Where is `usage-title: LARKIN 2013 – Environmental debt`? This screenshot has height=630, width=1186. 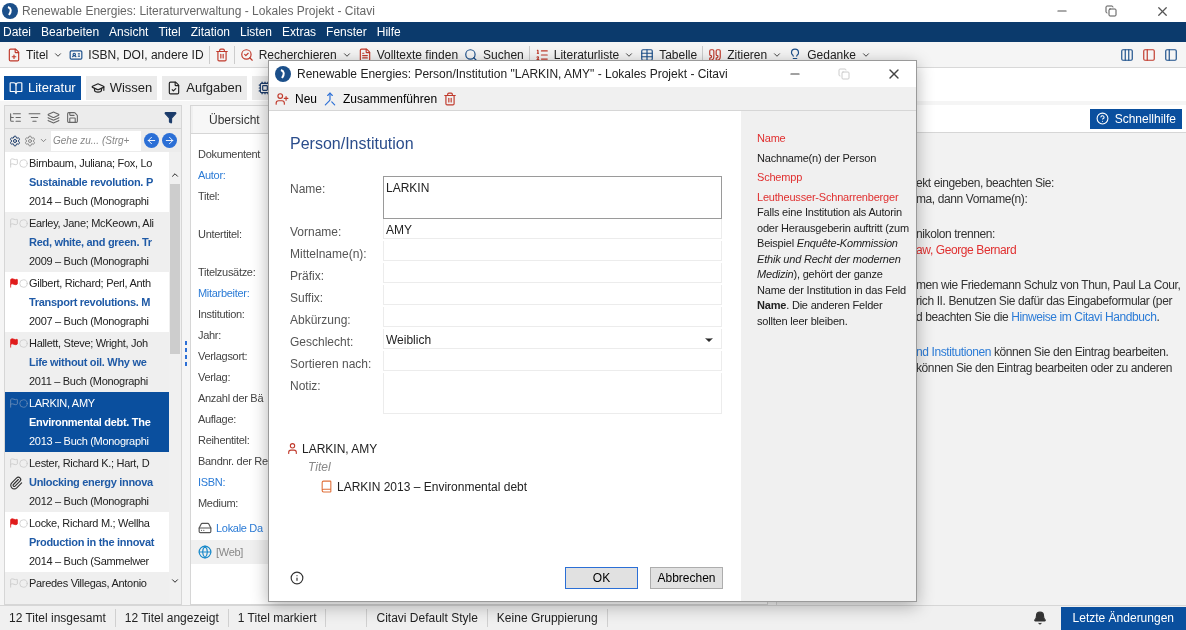 usage-title: LARKIN 2013 – Environmental debt is located at coordinates (432, 486).